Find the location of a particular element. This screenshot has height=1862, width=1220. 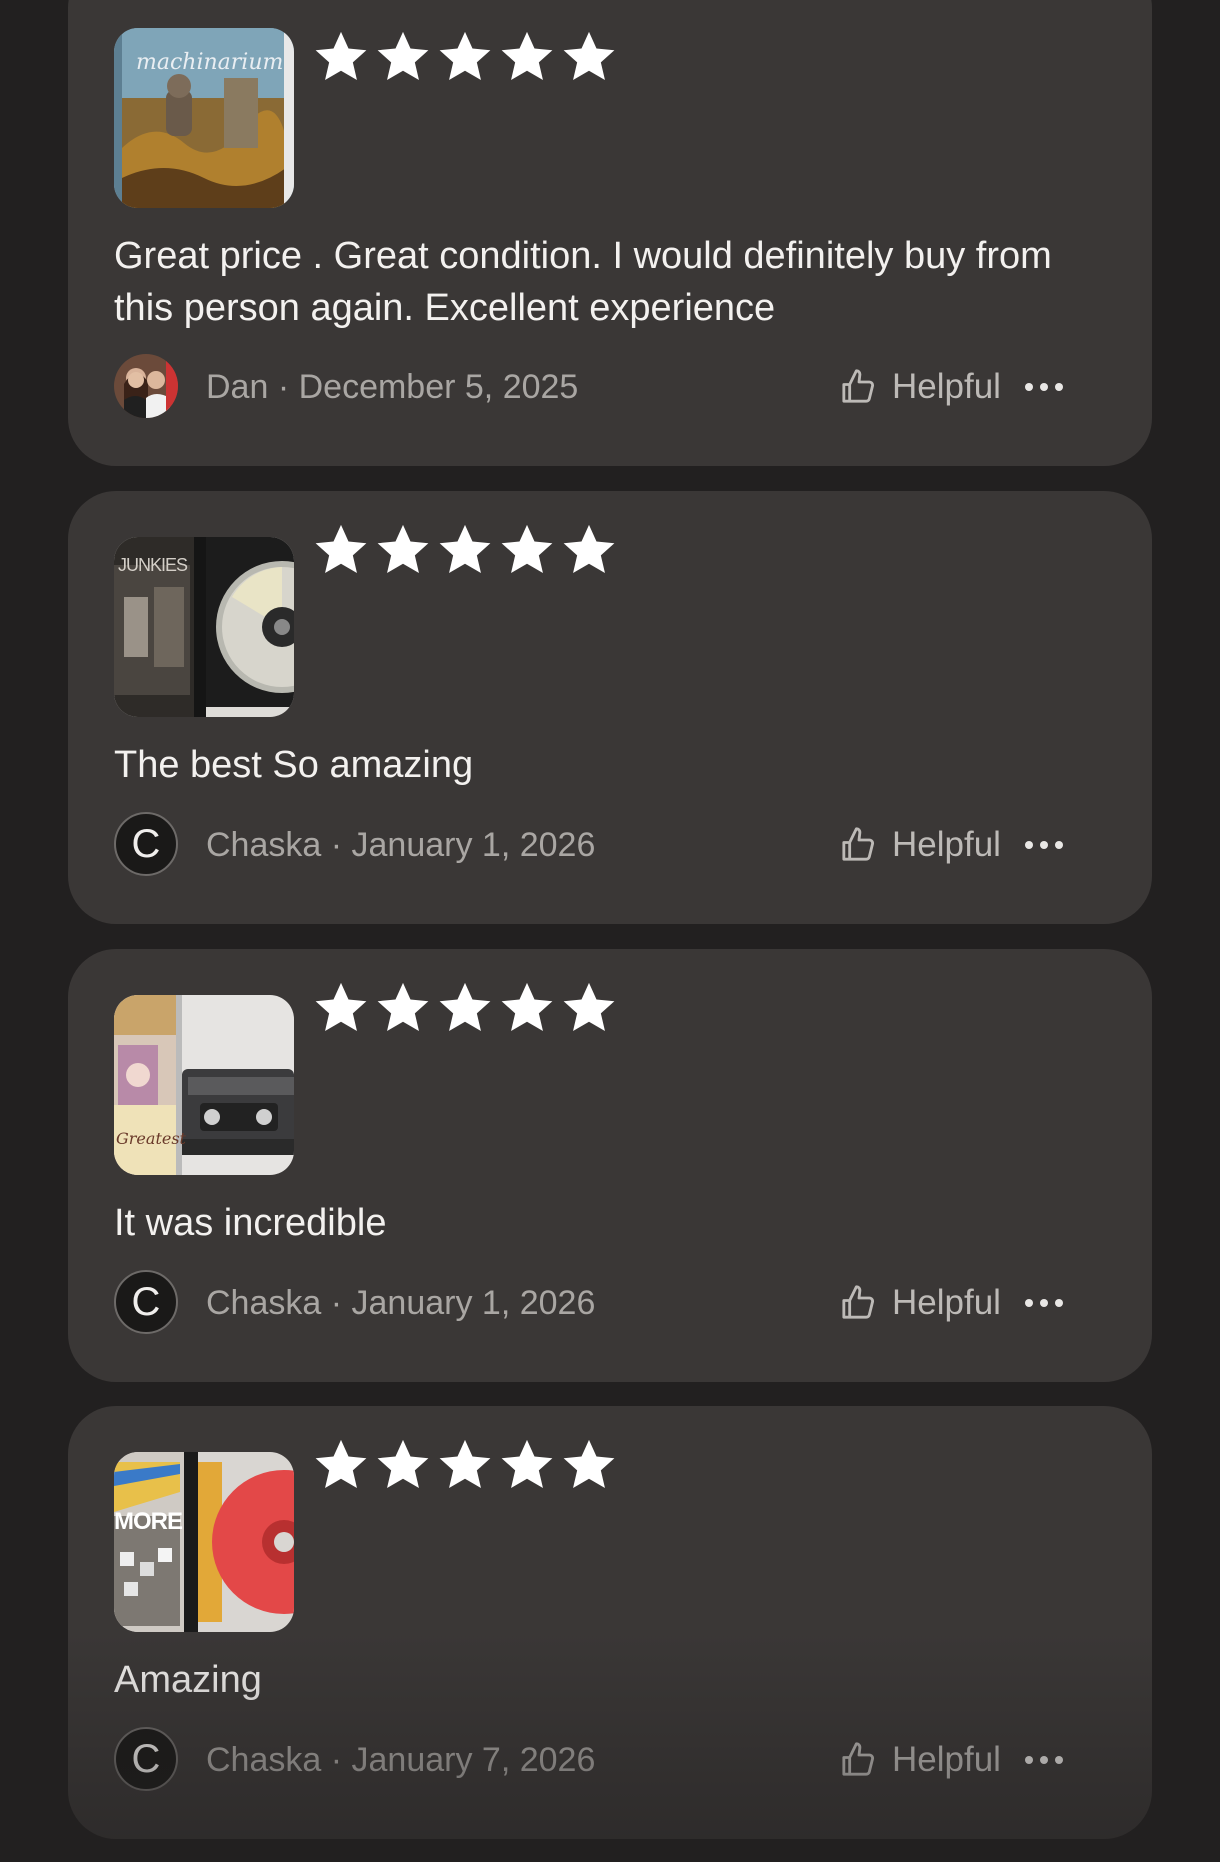

review-meta: C Chaska · January 7, 2026 Helpful is located at coordinates (614, 1760).